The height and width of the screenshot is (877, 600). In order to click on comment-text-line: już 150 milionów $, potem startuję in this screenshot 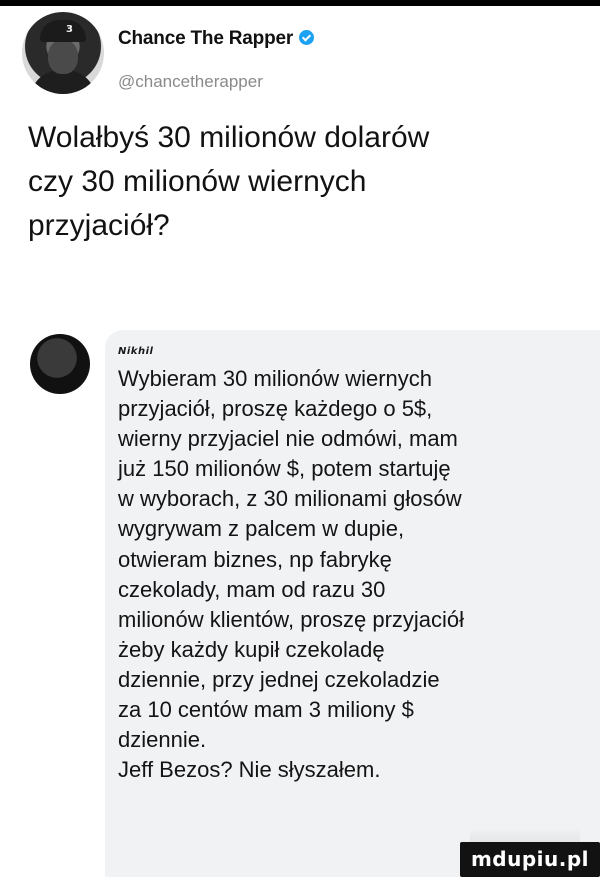, I will do `click(284, 469)`.